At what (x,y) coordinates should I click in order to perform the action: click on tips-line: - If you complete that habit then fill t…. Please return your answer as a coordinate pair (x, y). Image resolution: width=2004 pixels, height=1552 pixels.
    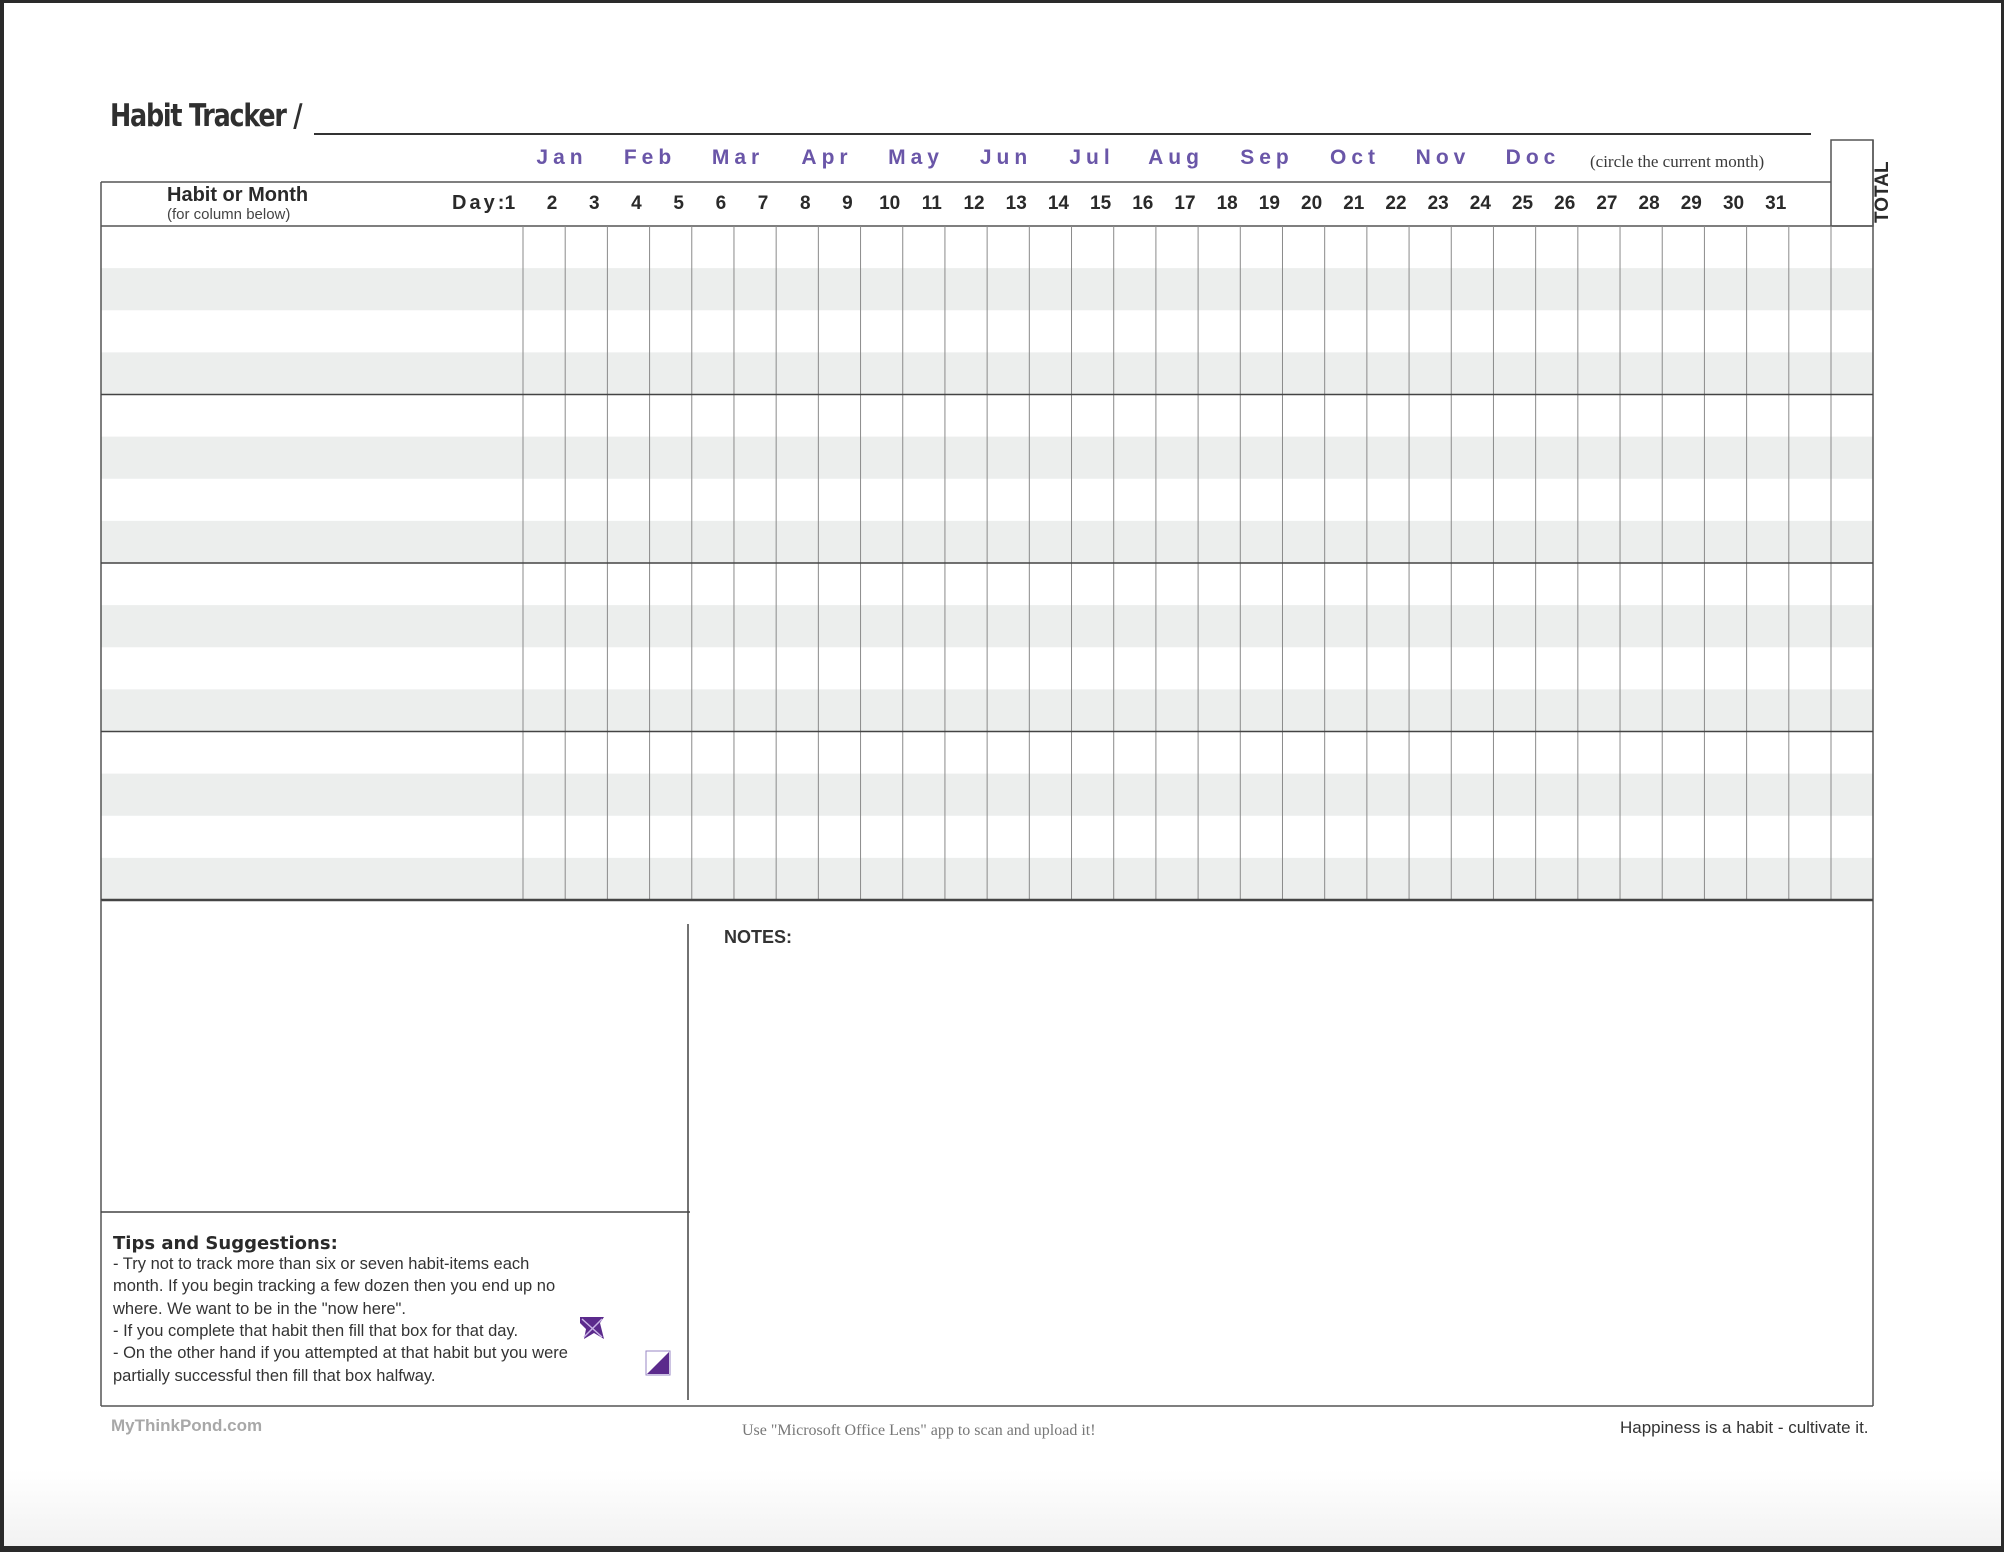
    Looking at the image, I should click on (316, 1330).